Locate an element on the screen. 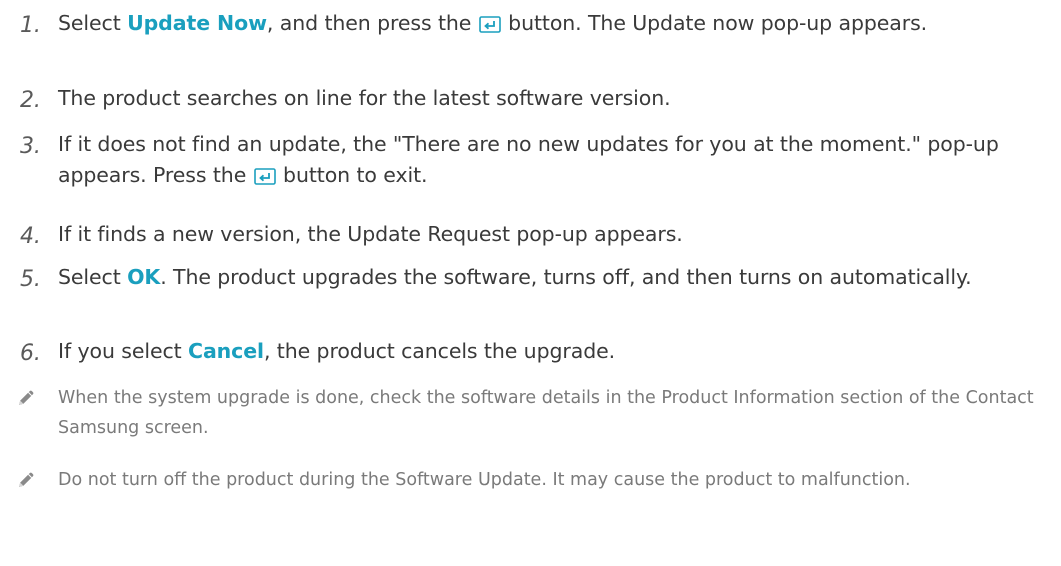 Image resolution: width=1061 pixels, height=566 pixels. step-text: , the product cancels the upgrade. is located at coordinates (439, 351).